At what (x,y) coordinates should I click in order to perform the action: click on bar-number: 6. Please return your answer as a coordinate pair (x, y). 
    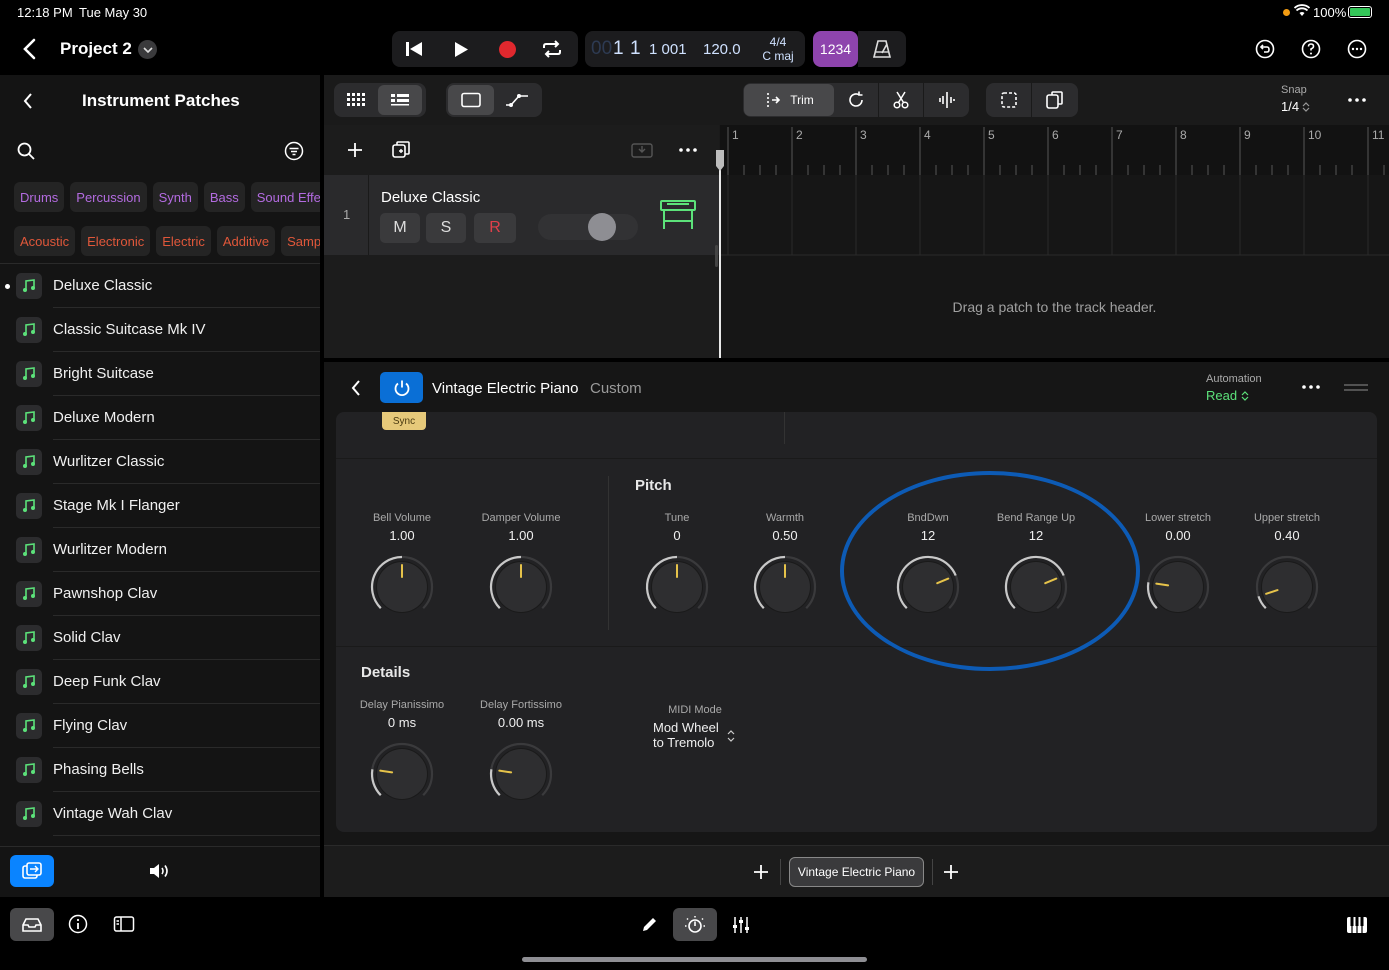
    Looking at the image, I should click on (1055, 135).